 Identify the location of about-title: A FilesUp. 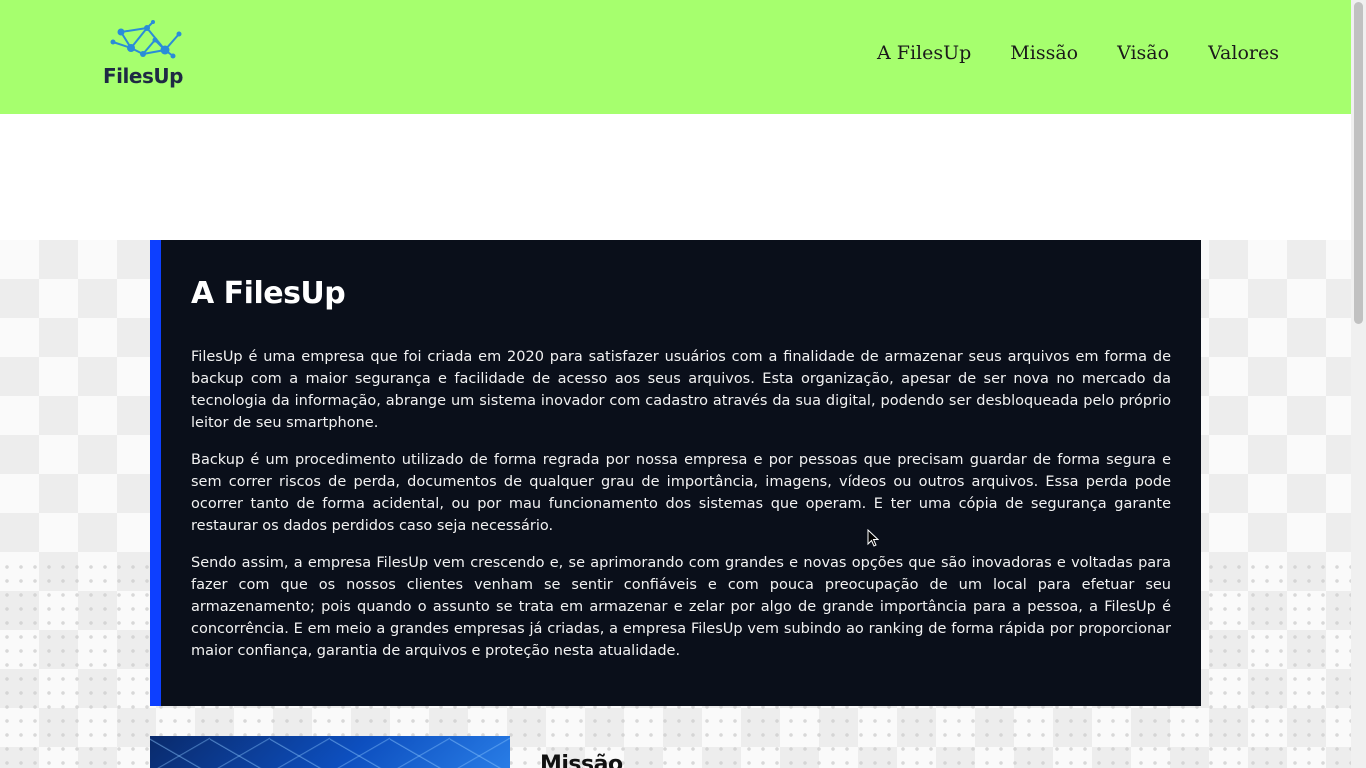
(268, 293).